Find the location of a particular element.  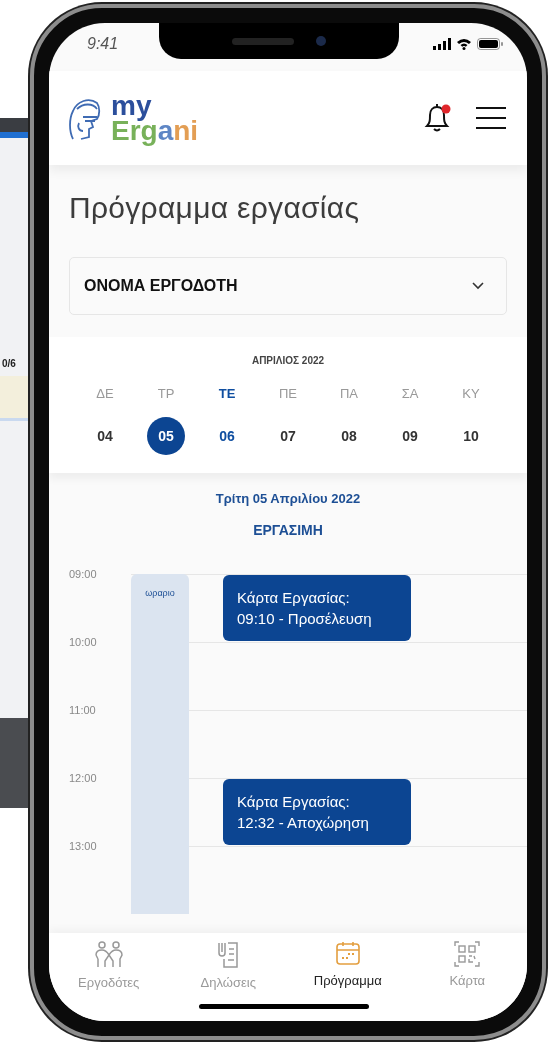

nav-tab: Πρόγραμμα is located at coordinates (347, 964).